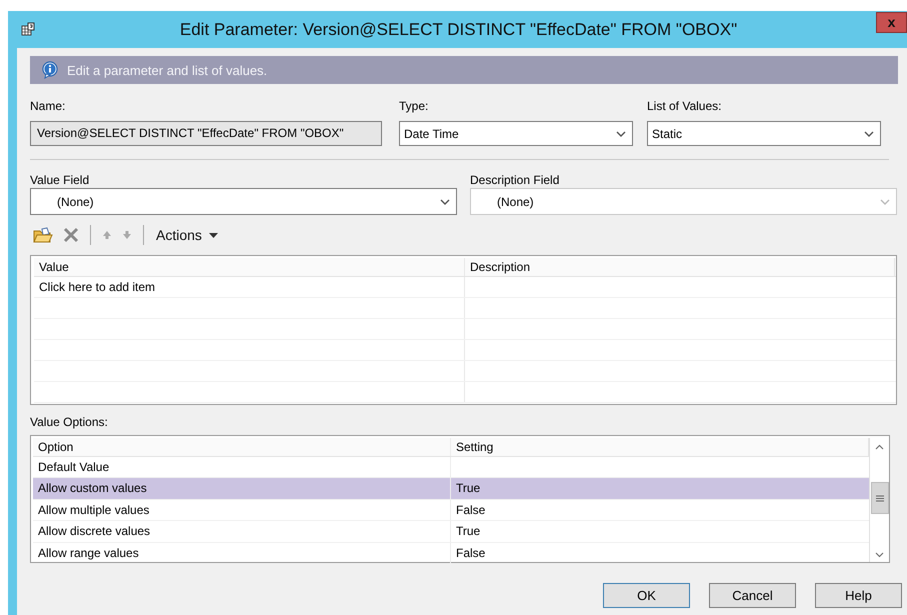 This screenshot has height=615, width=907. What do you see at coordinates (71, 235) in the screenshot?
I see `x-icon` at bounding box center [71, 235].